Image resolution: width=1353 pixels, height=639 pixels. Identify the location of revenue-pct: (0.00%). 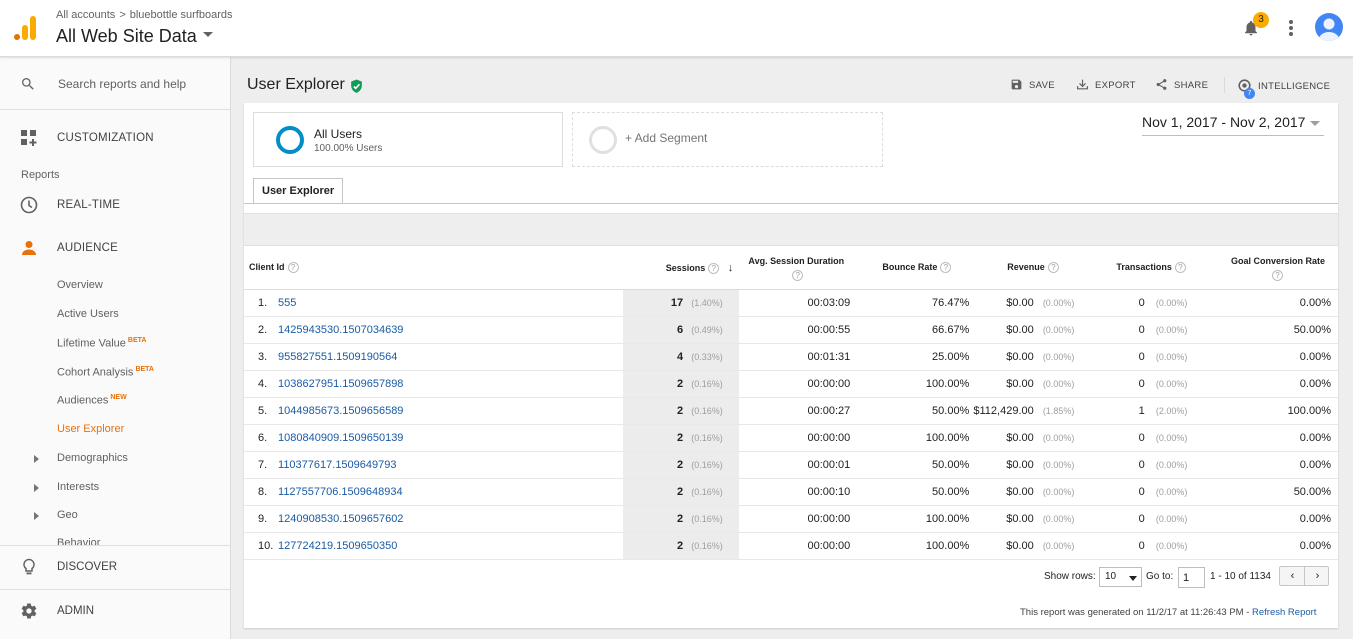
(1058, 356).